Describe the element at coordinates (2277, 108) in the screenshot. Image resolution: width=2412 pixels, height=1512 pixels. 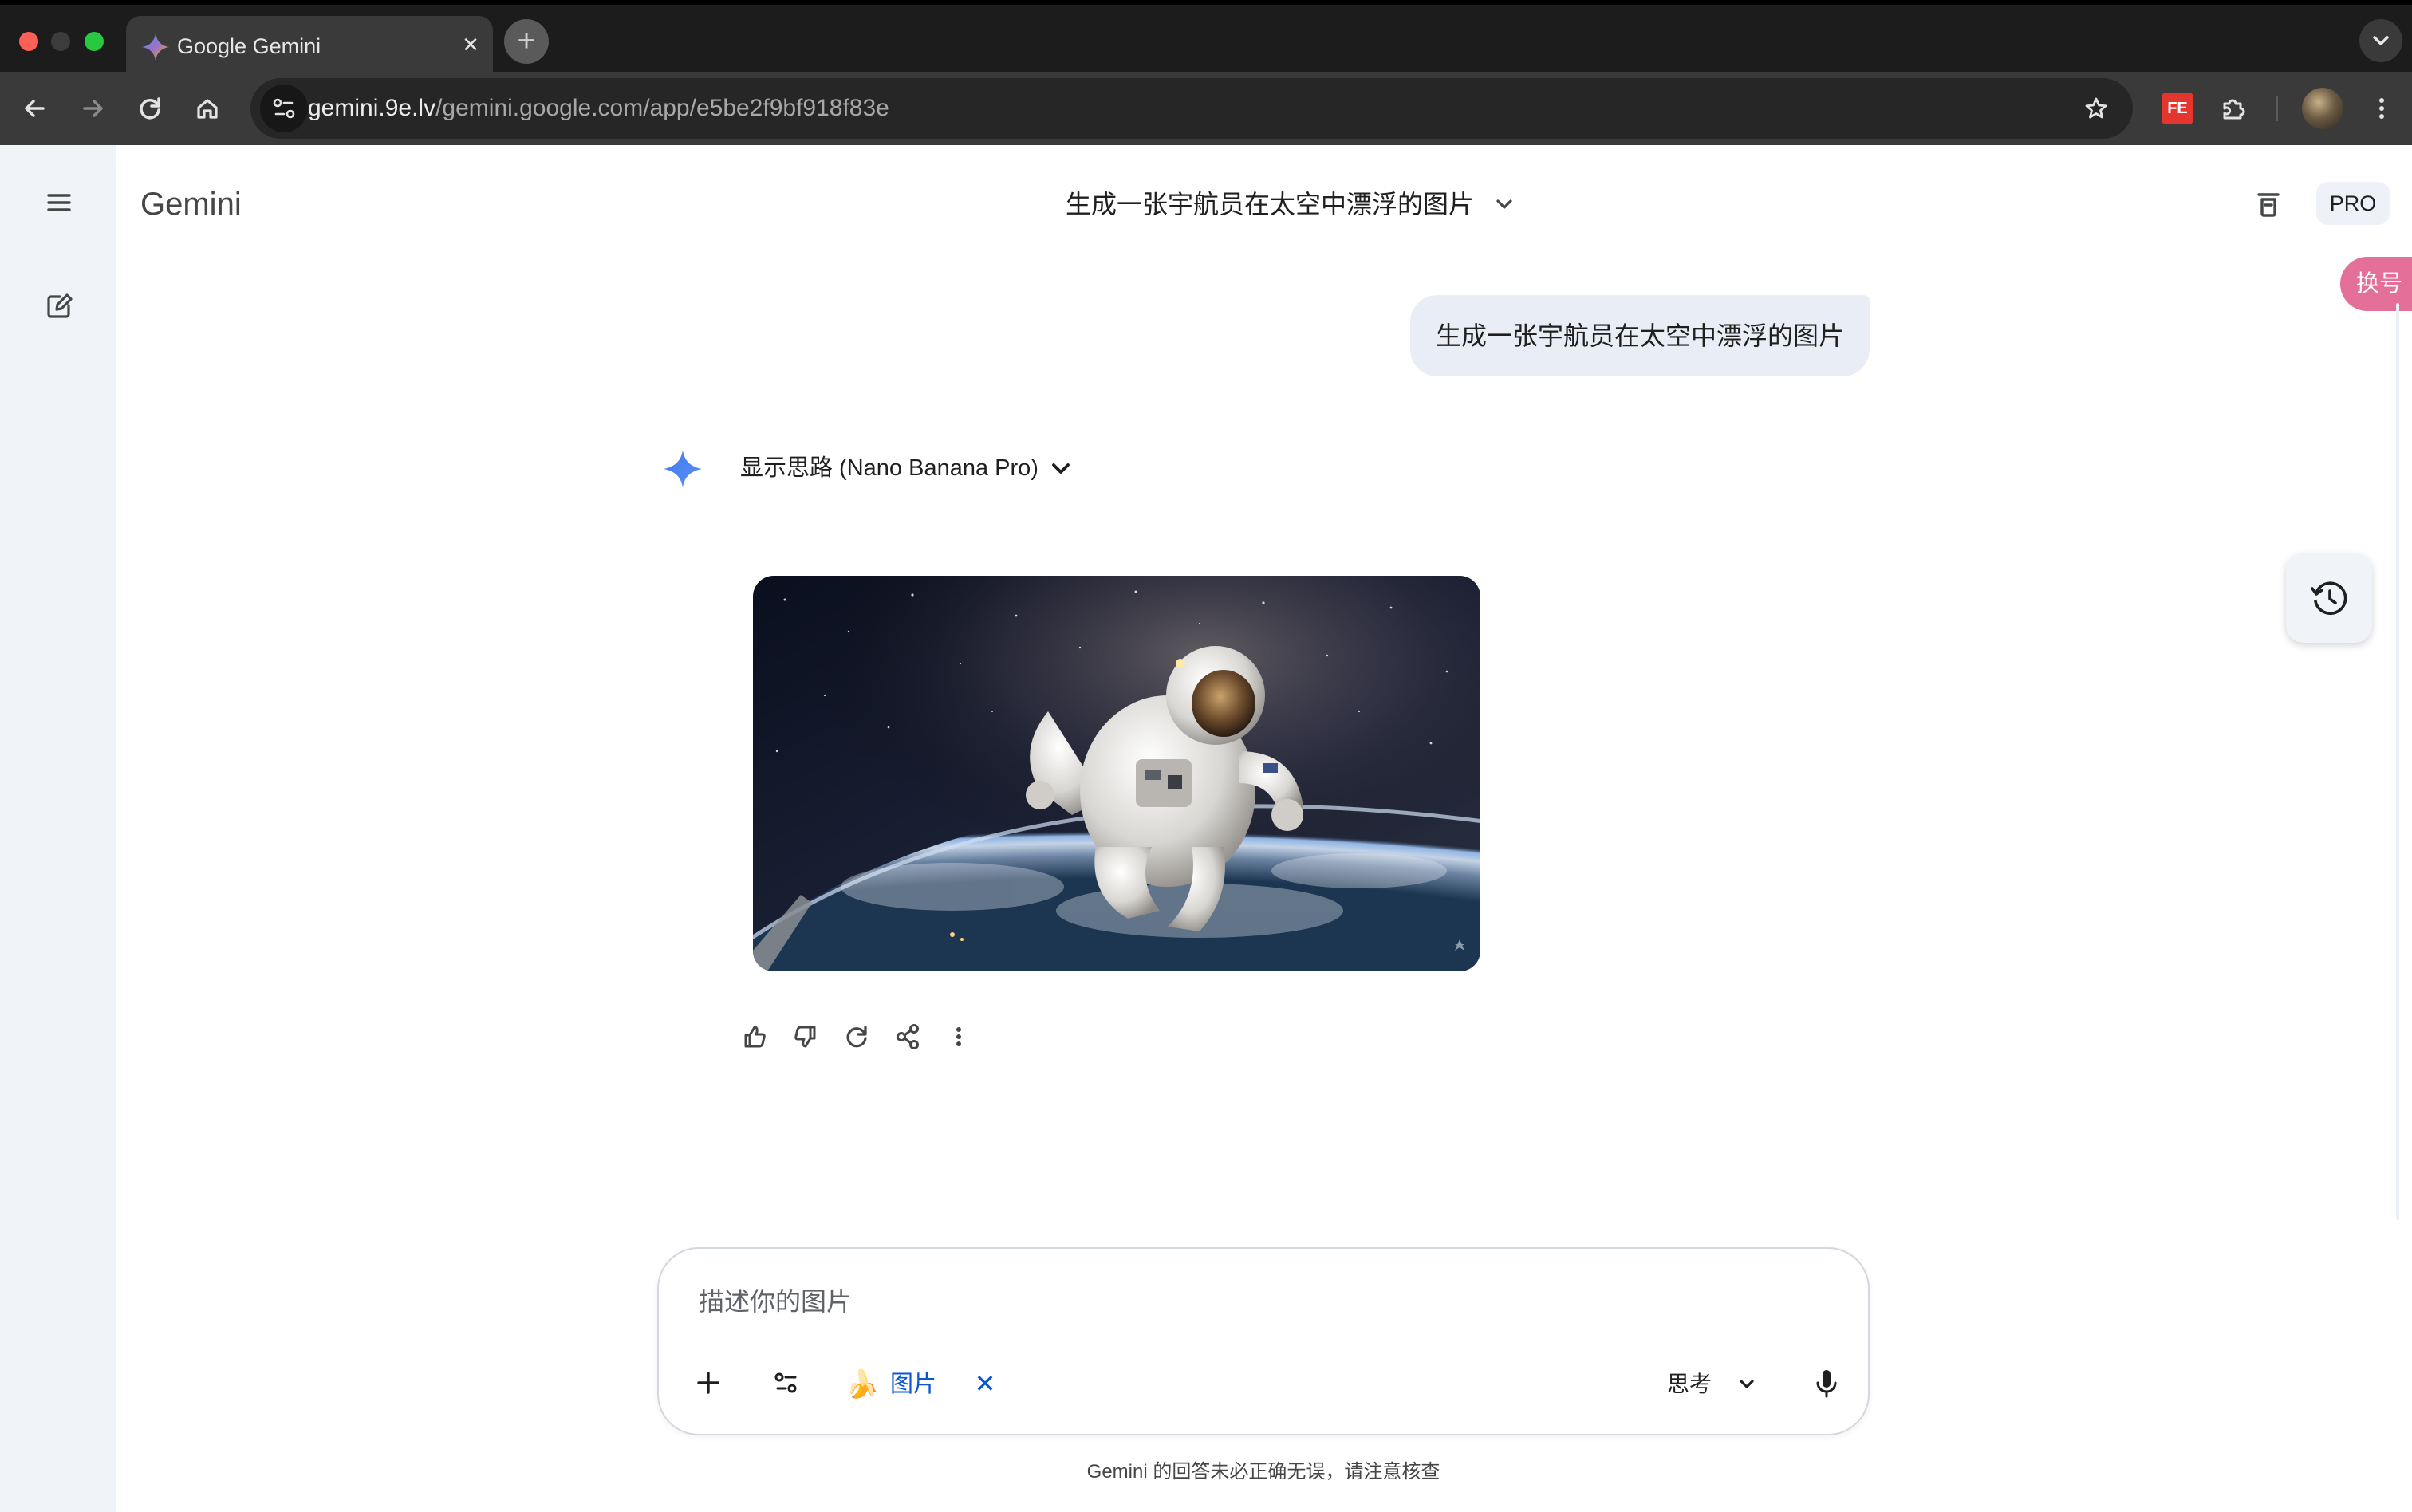
I see `toolbar-separator` at that location.